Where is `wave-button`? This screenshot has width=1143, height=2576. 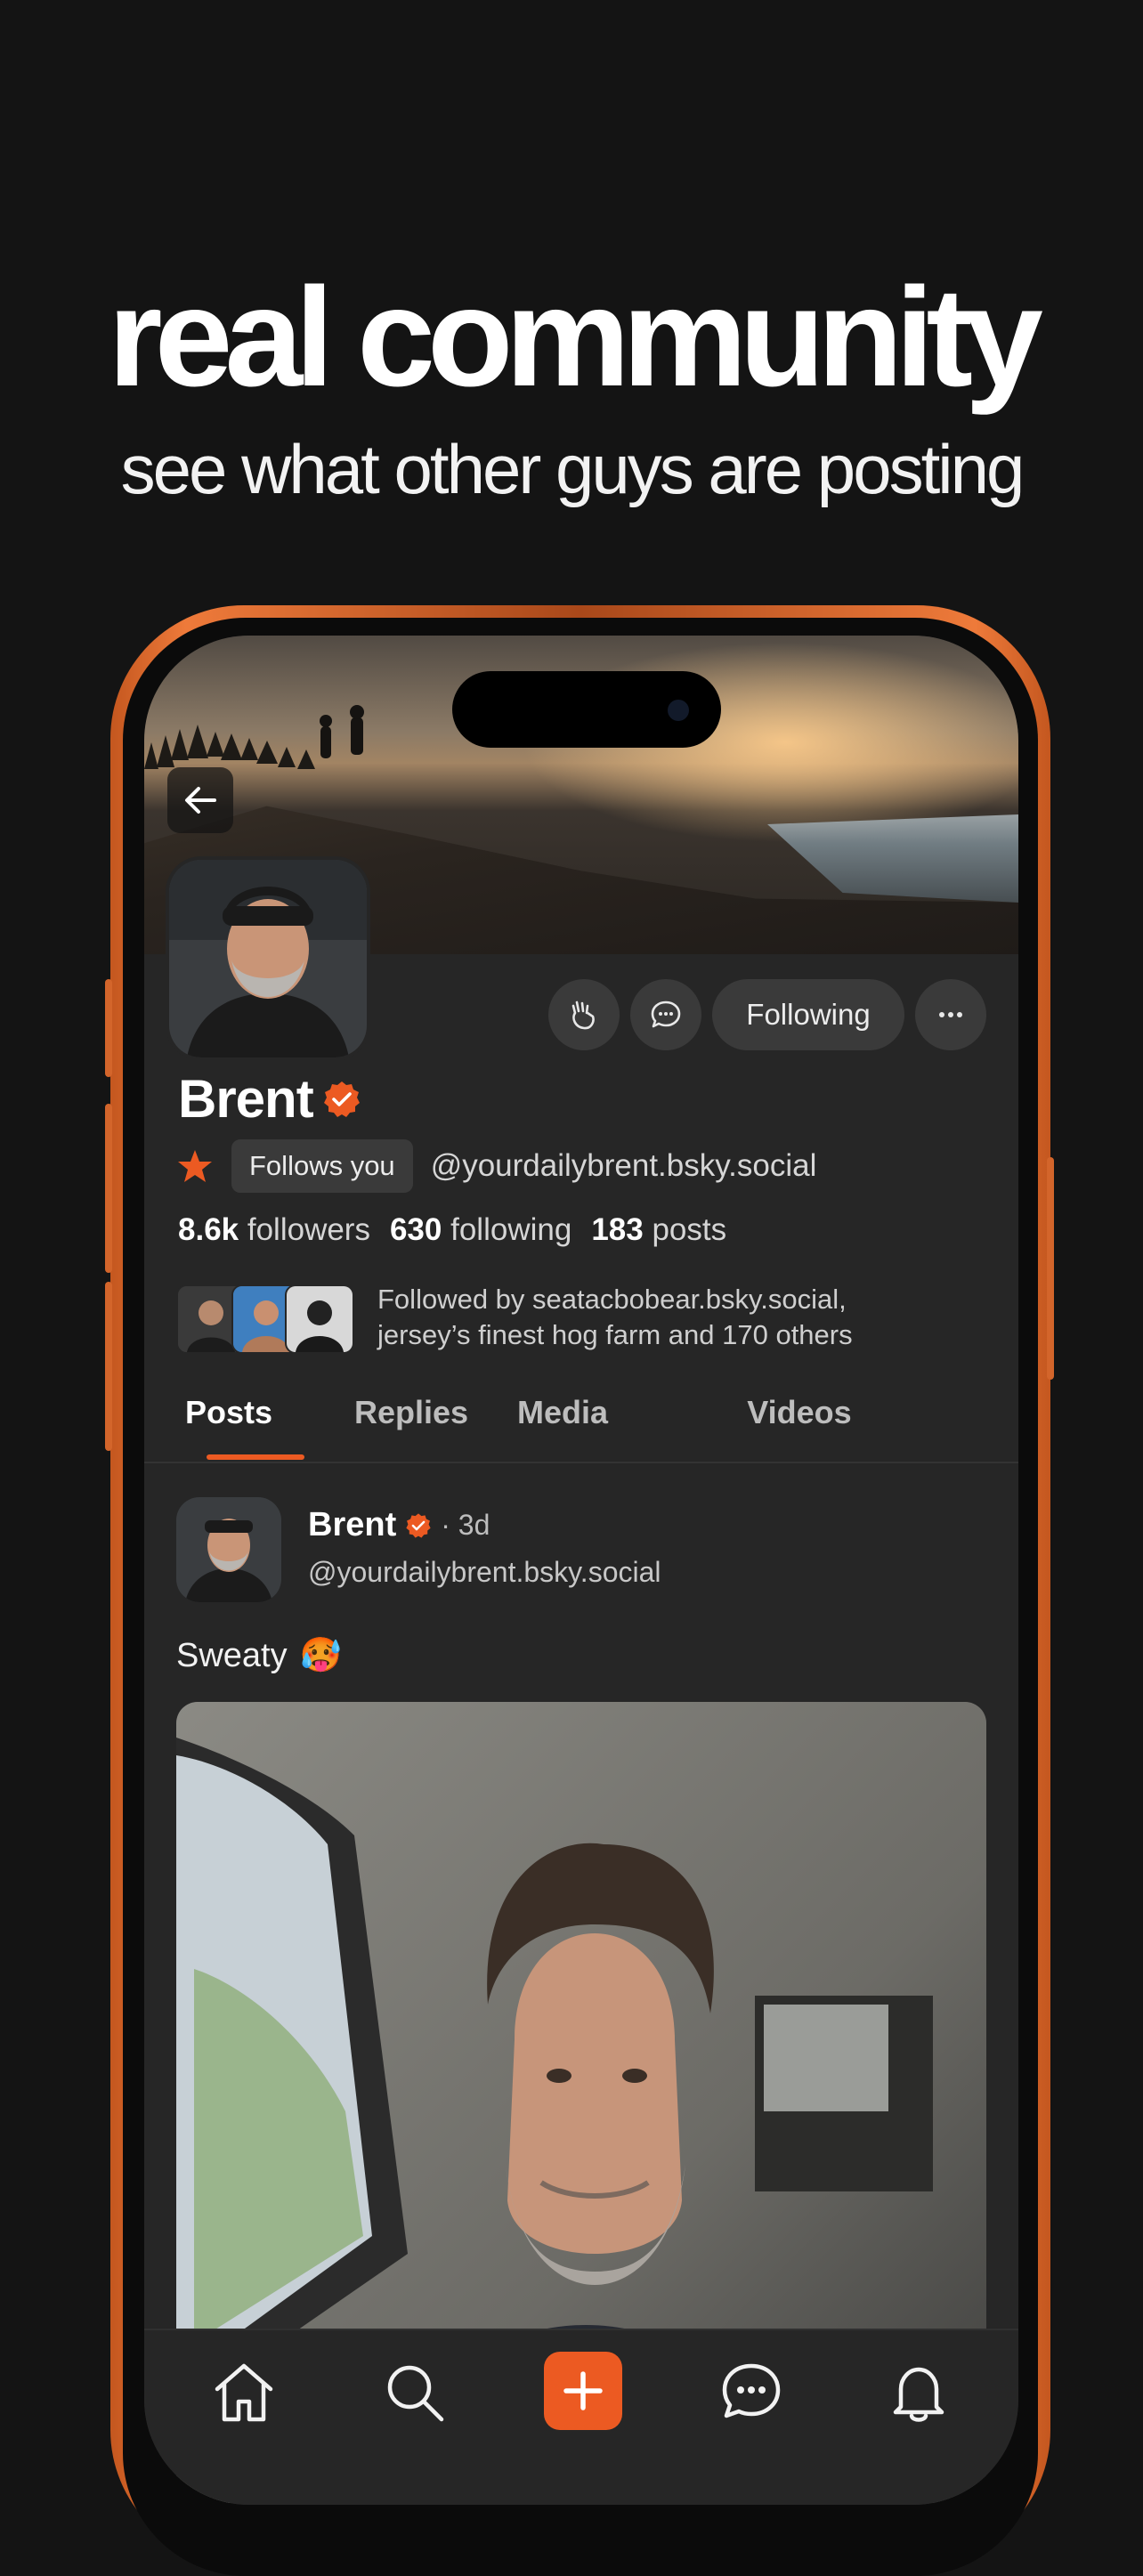 wave-button is located at coordinates (584, 1015).